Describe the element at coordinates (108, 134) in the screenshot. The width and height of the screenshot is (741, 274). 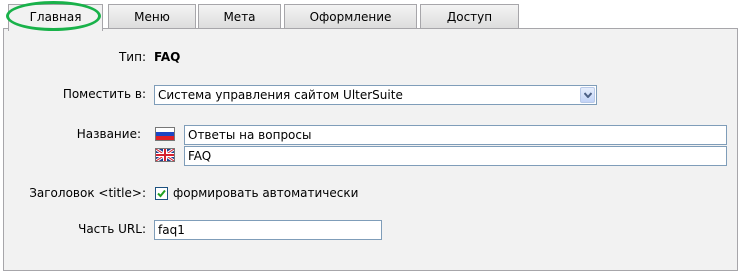
I see `name-label: Название:` at that location.